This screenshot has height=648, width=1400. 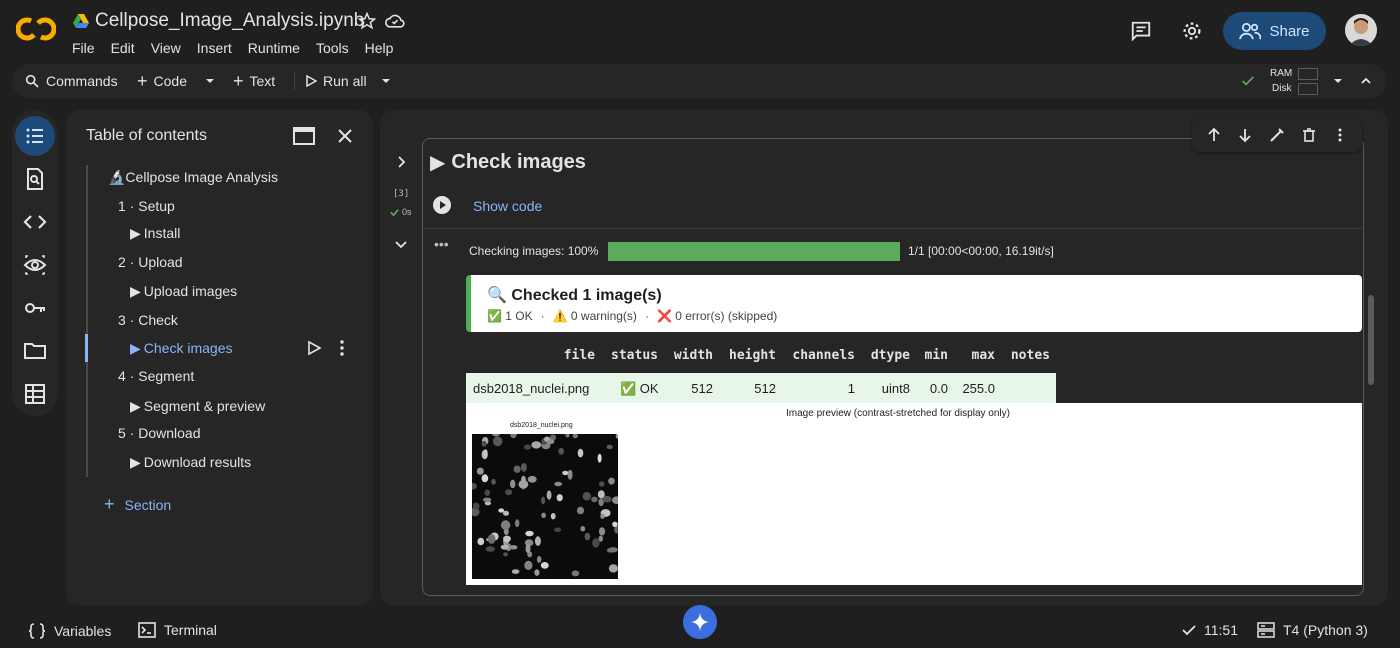 What do you see at coordinates (752, 355) in the screenshot?
I see `table-header-height: height` at bounding box center [752, 355].